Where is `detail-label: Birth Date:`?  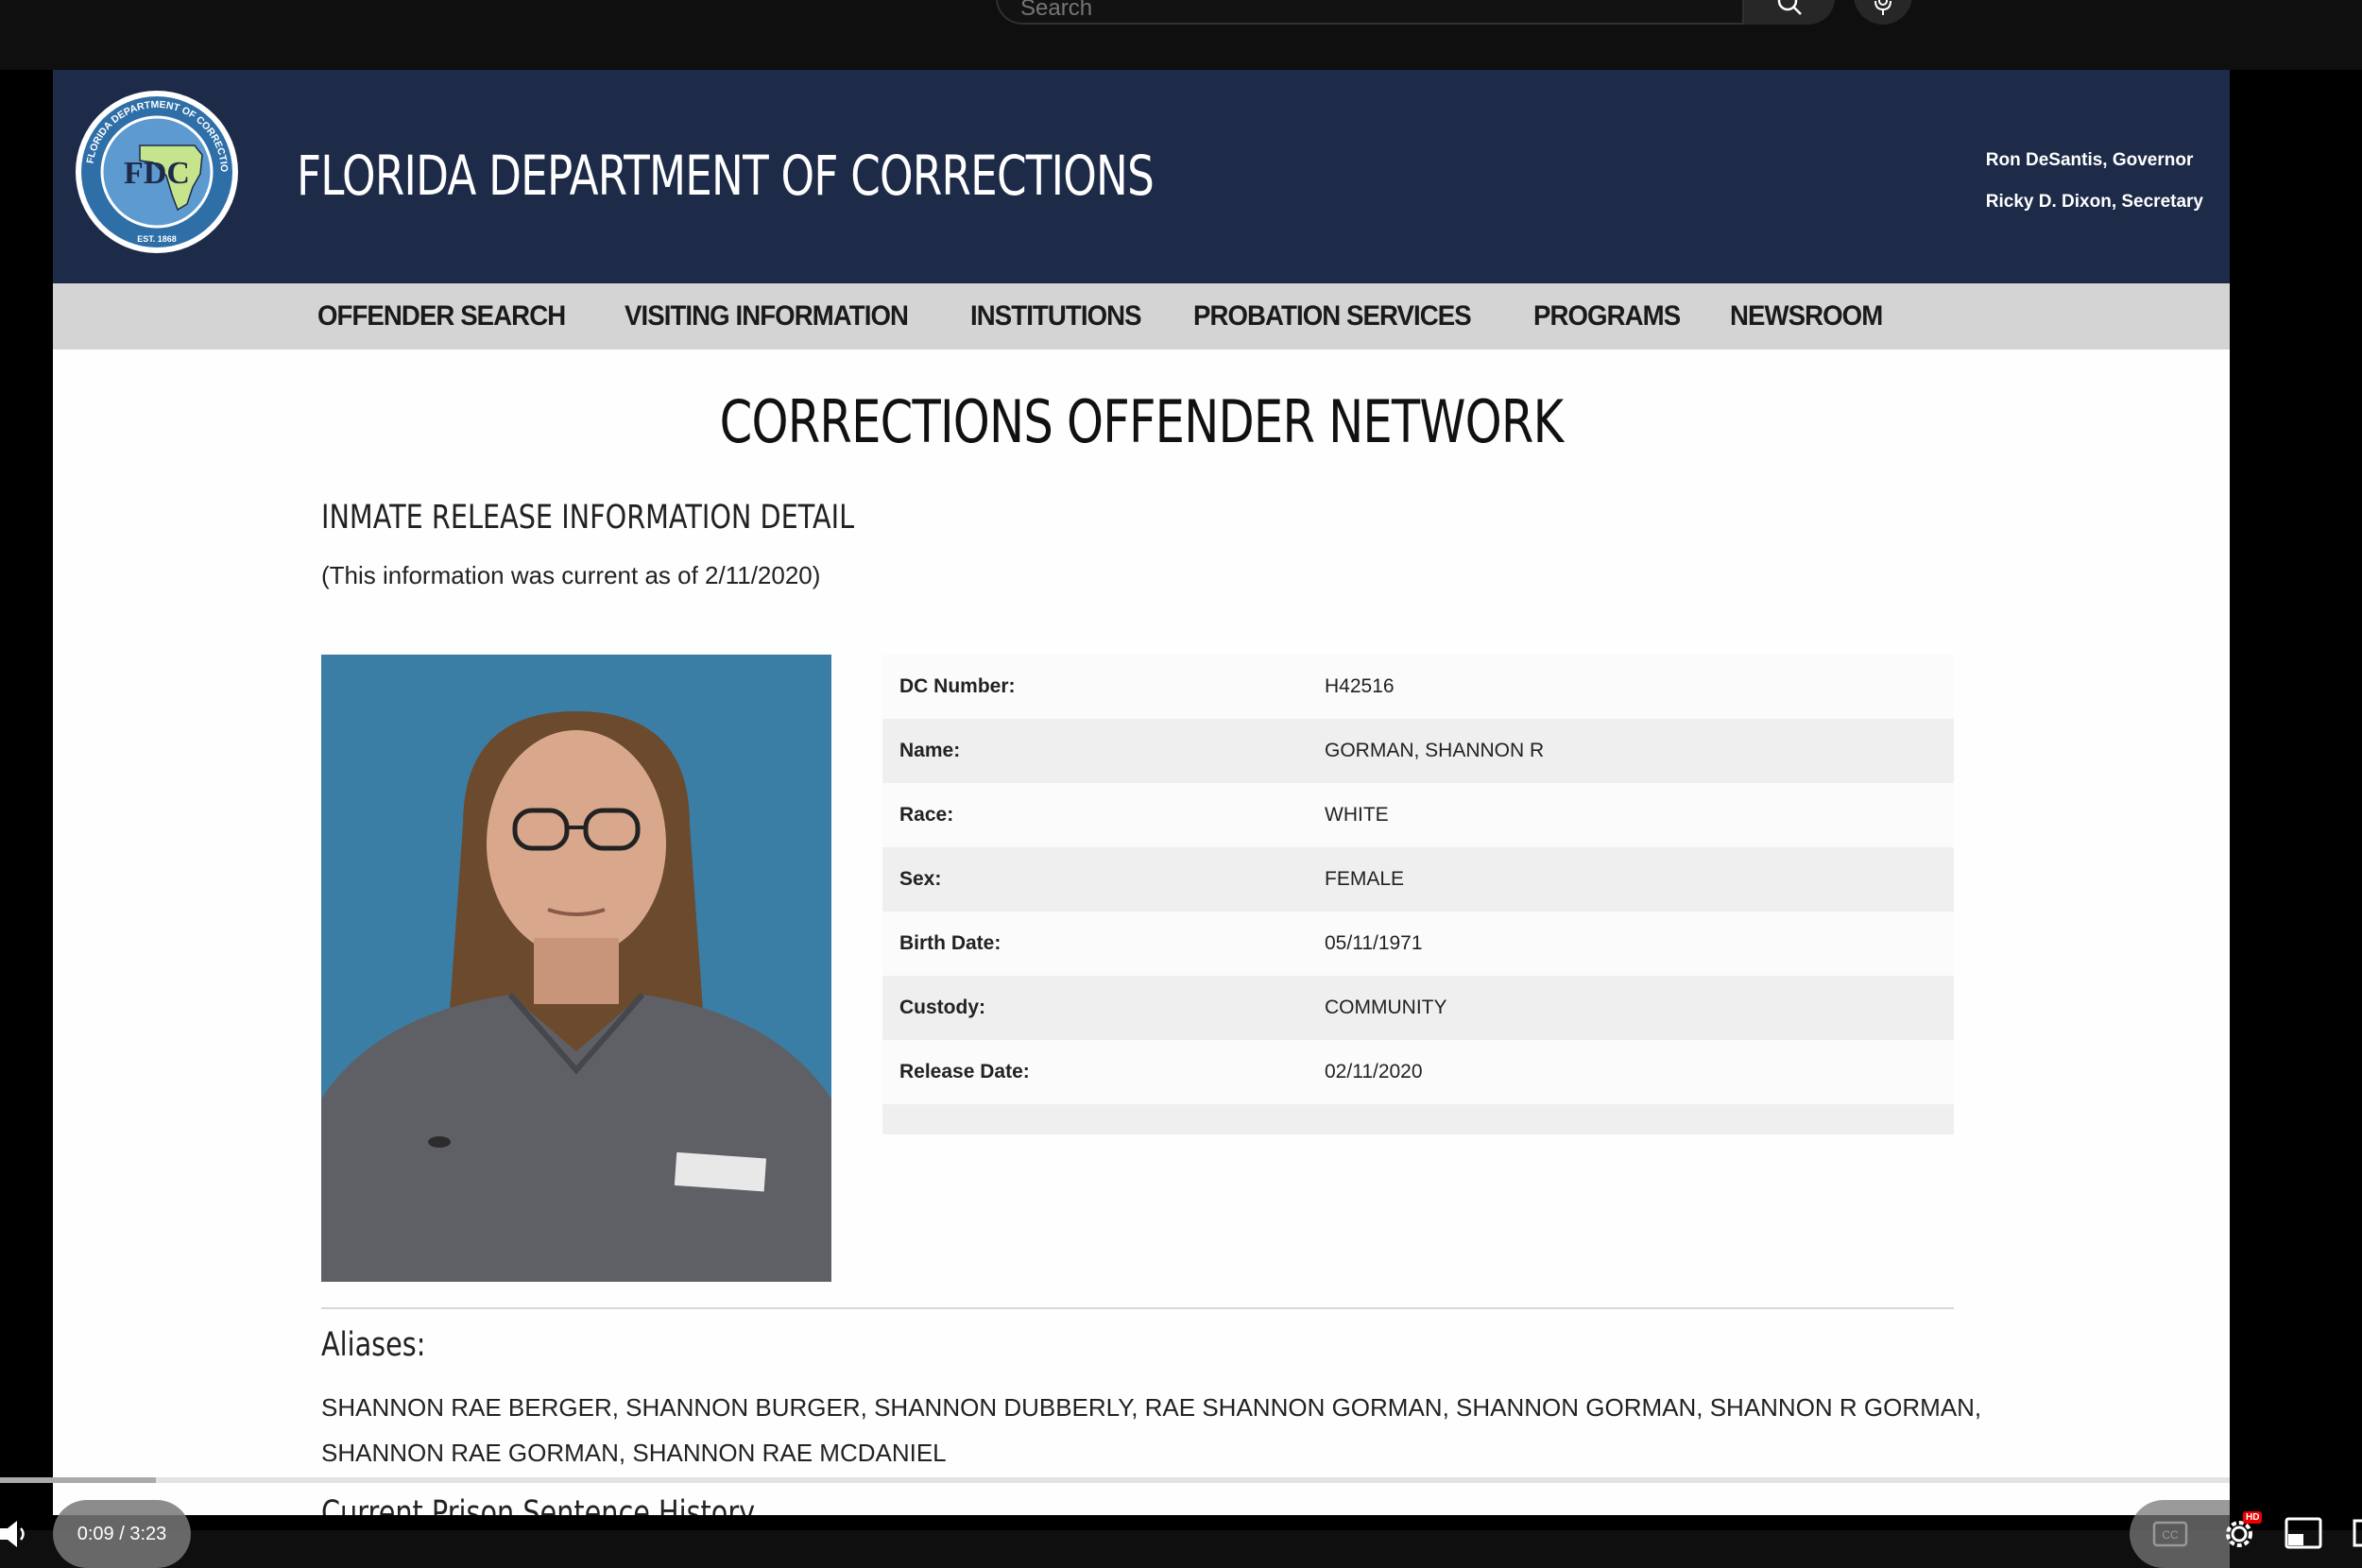 detail-label: Birth Date: is located at coordinates (950, 943).